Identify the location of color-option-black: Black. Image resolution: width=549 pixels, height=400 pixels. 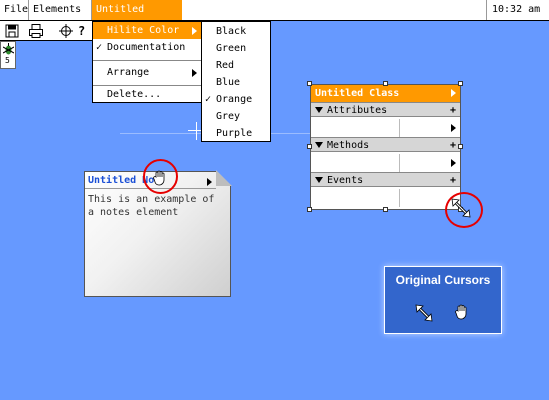
(236, 31).